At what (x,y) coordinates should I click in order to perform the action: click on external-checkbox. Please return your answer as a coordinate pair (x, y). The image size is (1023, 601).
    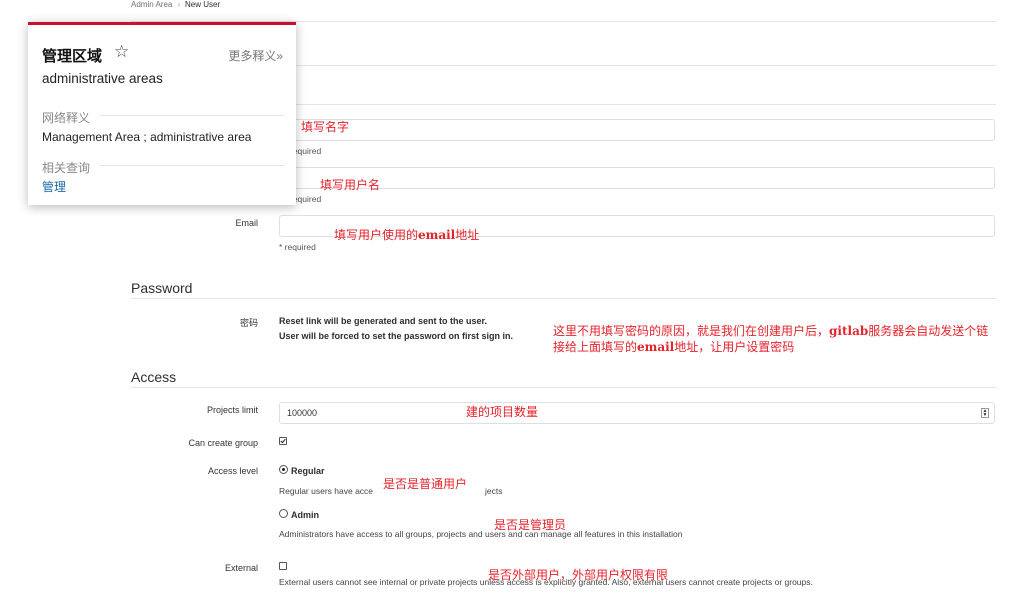
    Looking at the image, I should click on (283, 566).